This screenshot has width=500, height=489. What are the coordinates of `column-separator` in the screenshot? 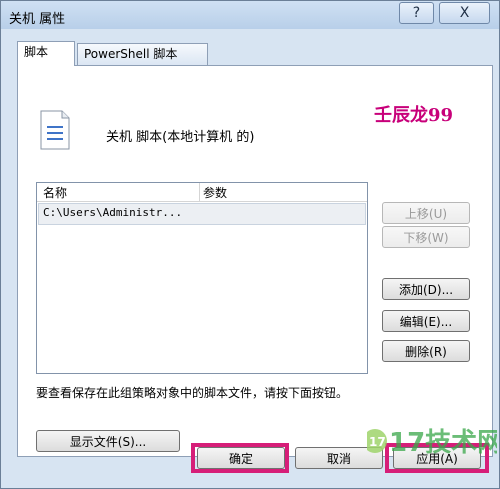 It's located at (199, 192).